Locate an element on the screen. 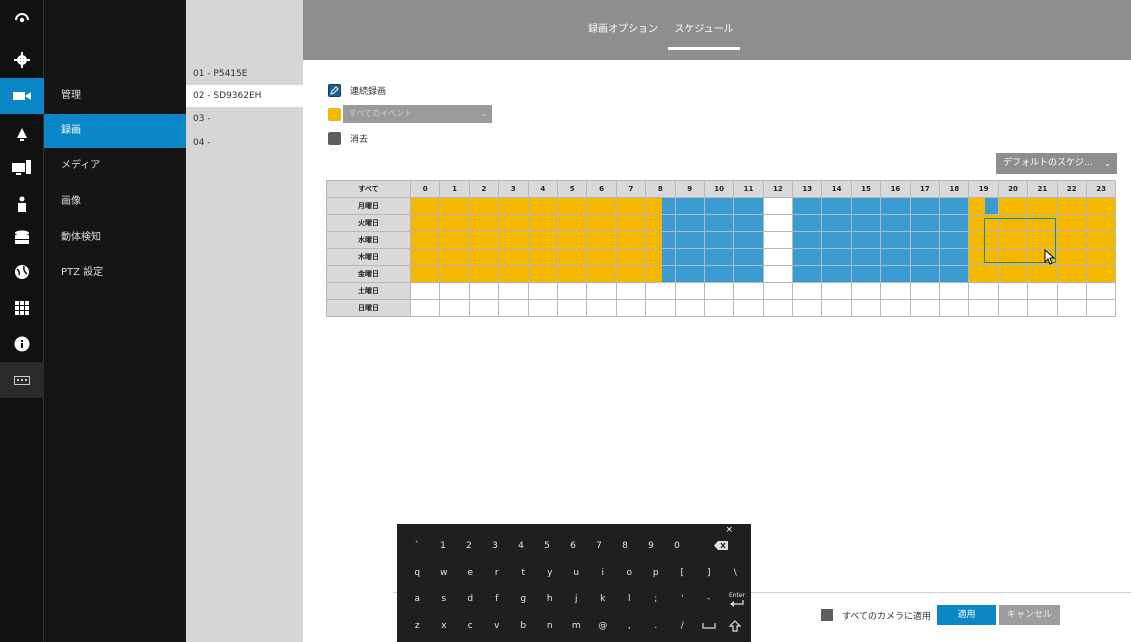 Image resolution: width=1131 pixels, height=642 pixels. keyboard-icon is located at coordinates (22, 380).